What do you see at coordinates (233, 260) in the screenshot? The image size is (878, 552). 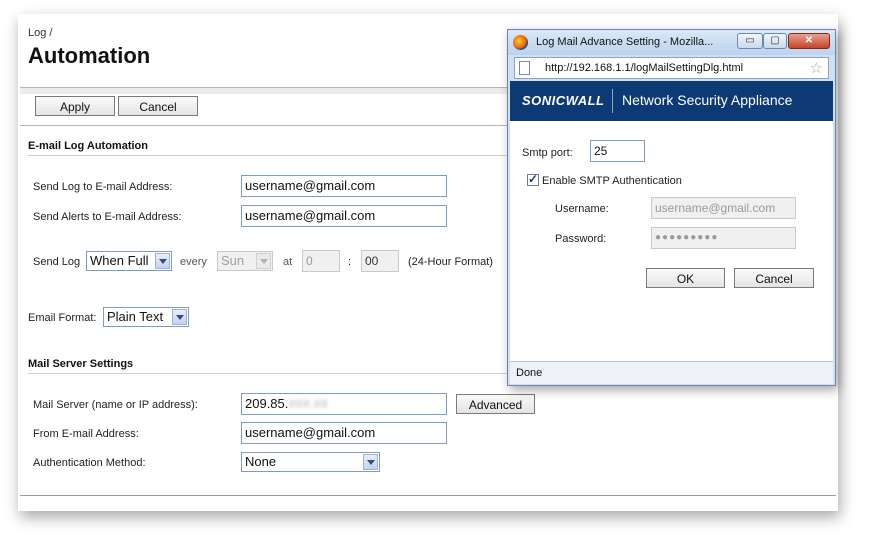 I see `send-log-day-value: Sun` at bounding box center [233, 260].